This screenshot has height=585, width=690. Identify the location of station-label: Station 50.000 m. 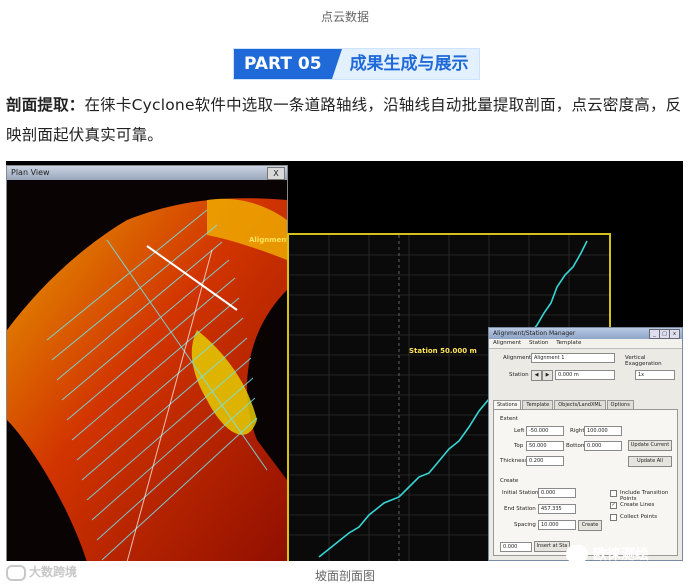
(443, 351).